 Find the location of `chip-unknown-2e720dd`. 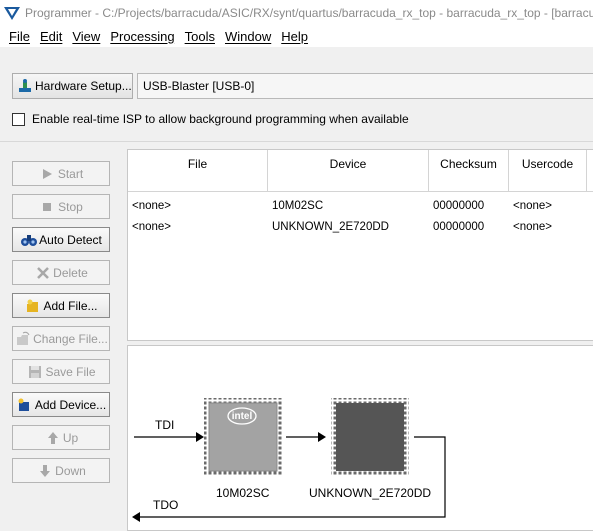

chip-unknown-2e720dd is located at coordinates (370, 437).